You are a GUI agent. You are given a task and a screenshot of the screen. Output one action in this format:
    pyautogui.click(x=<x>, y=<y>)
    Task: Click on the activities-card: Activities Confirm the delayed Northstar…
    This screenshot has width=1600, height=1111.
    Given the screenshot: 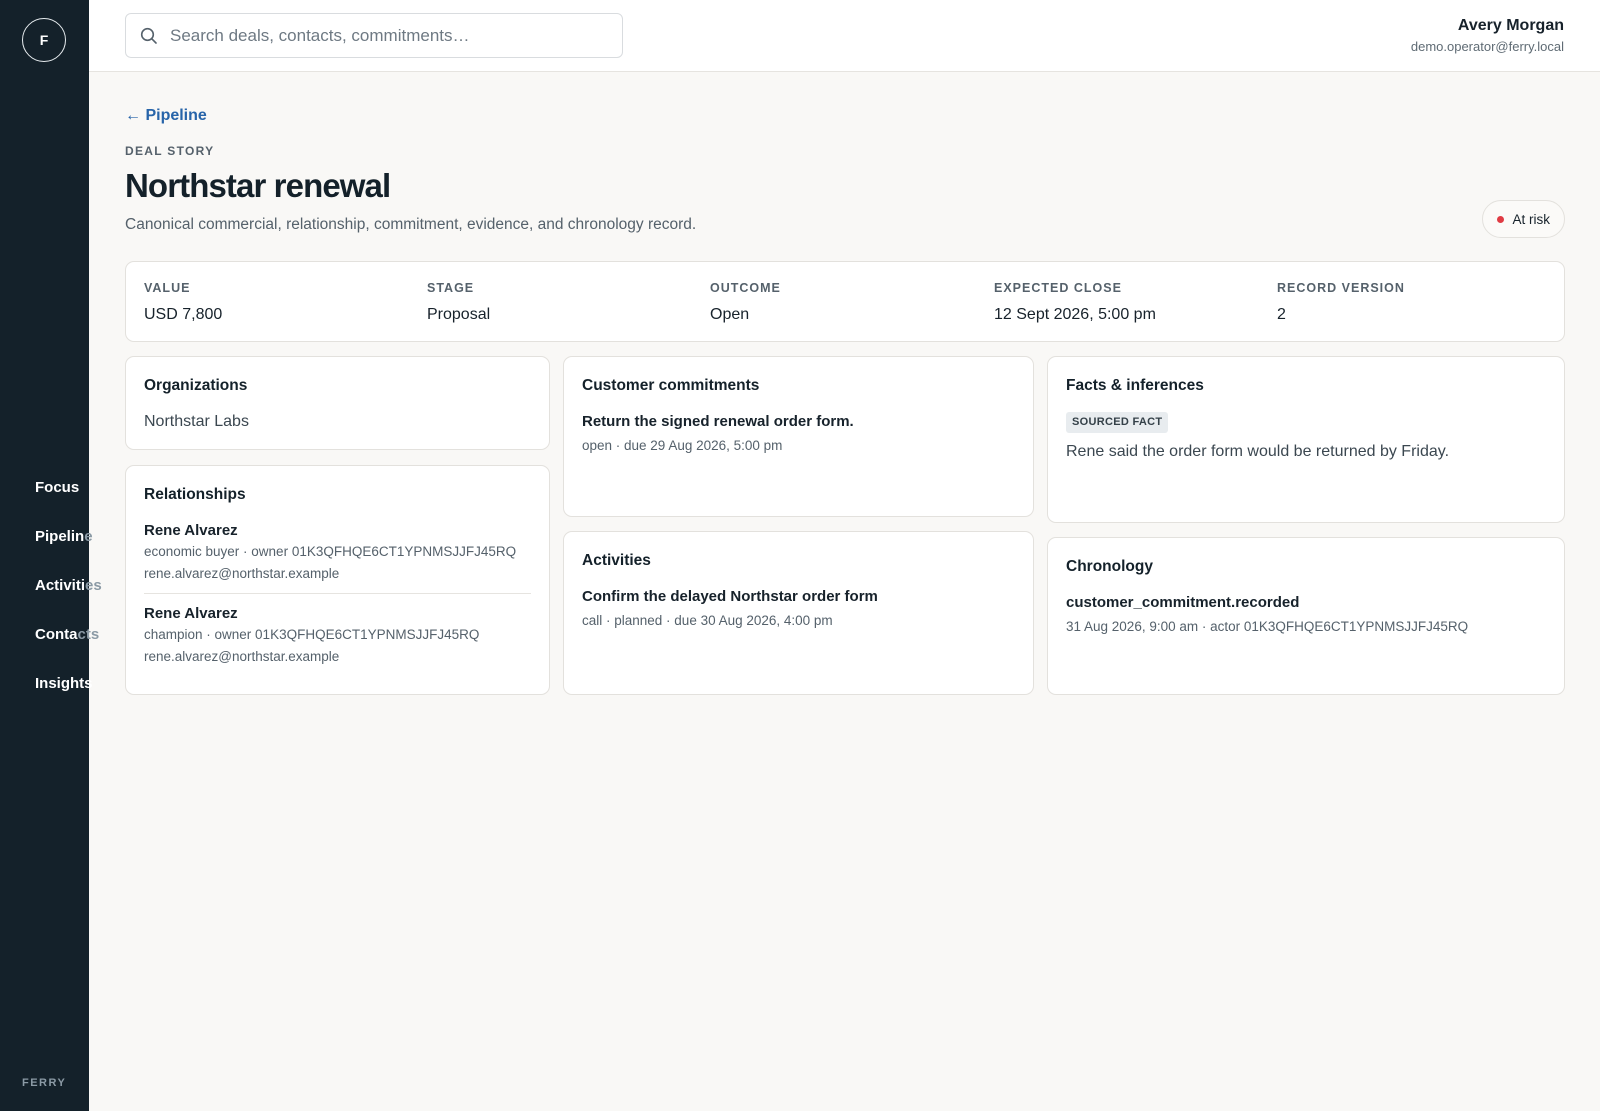 What is the action you would take?
    pyautogui.click(x=798, y=613)
    